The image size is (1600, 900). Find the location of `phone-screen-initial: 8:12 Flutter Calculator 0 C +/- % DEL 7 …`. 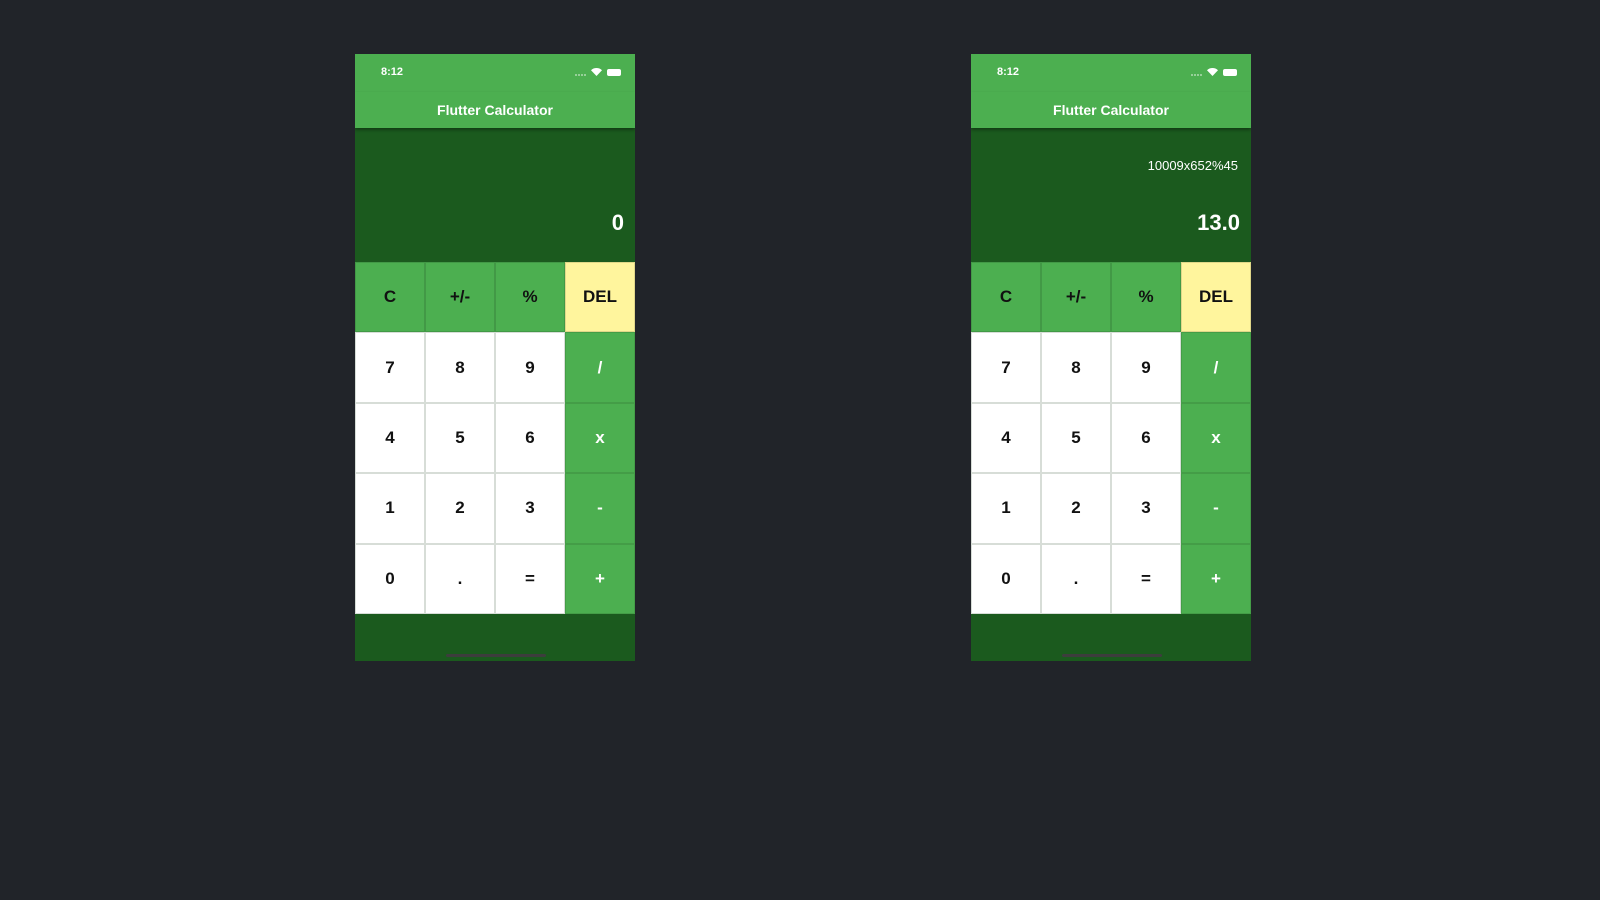

phone-screen-initial: 8:12 Flutter Calculator 0 C +/- % DEL 7 … is located at coordinates (495, 357).